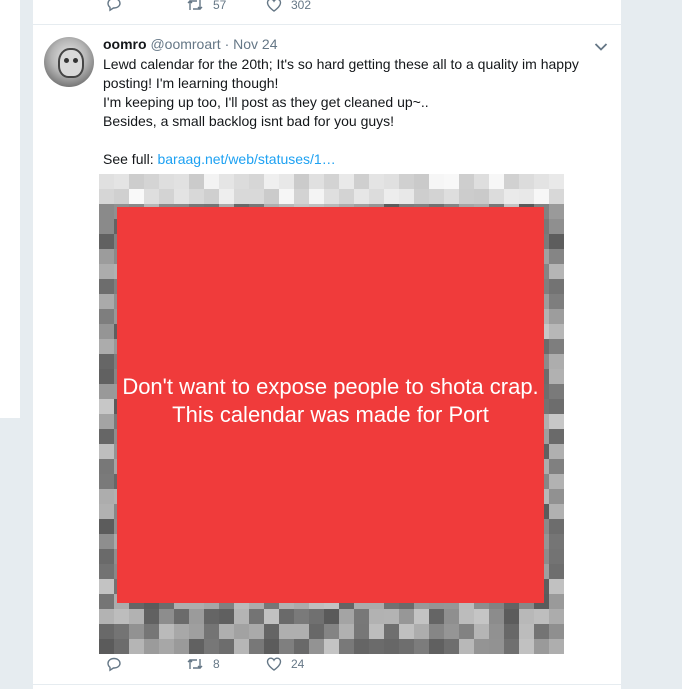 The height and width of the screenshot is (689, 682). What do you see at coordinates (288, 6) in the screenshot?
I see `like-button: 302` at bounding box center [288, 6].